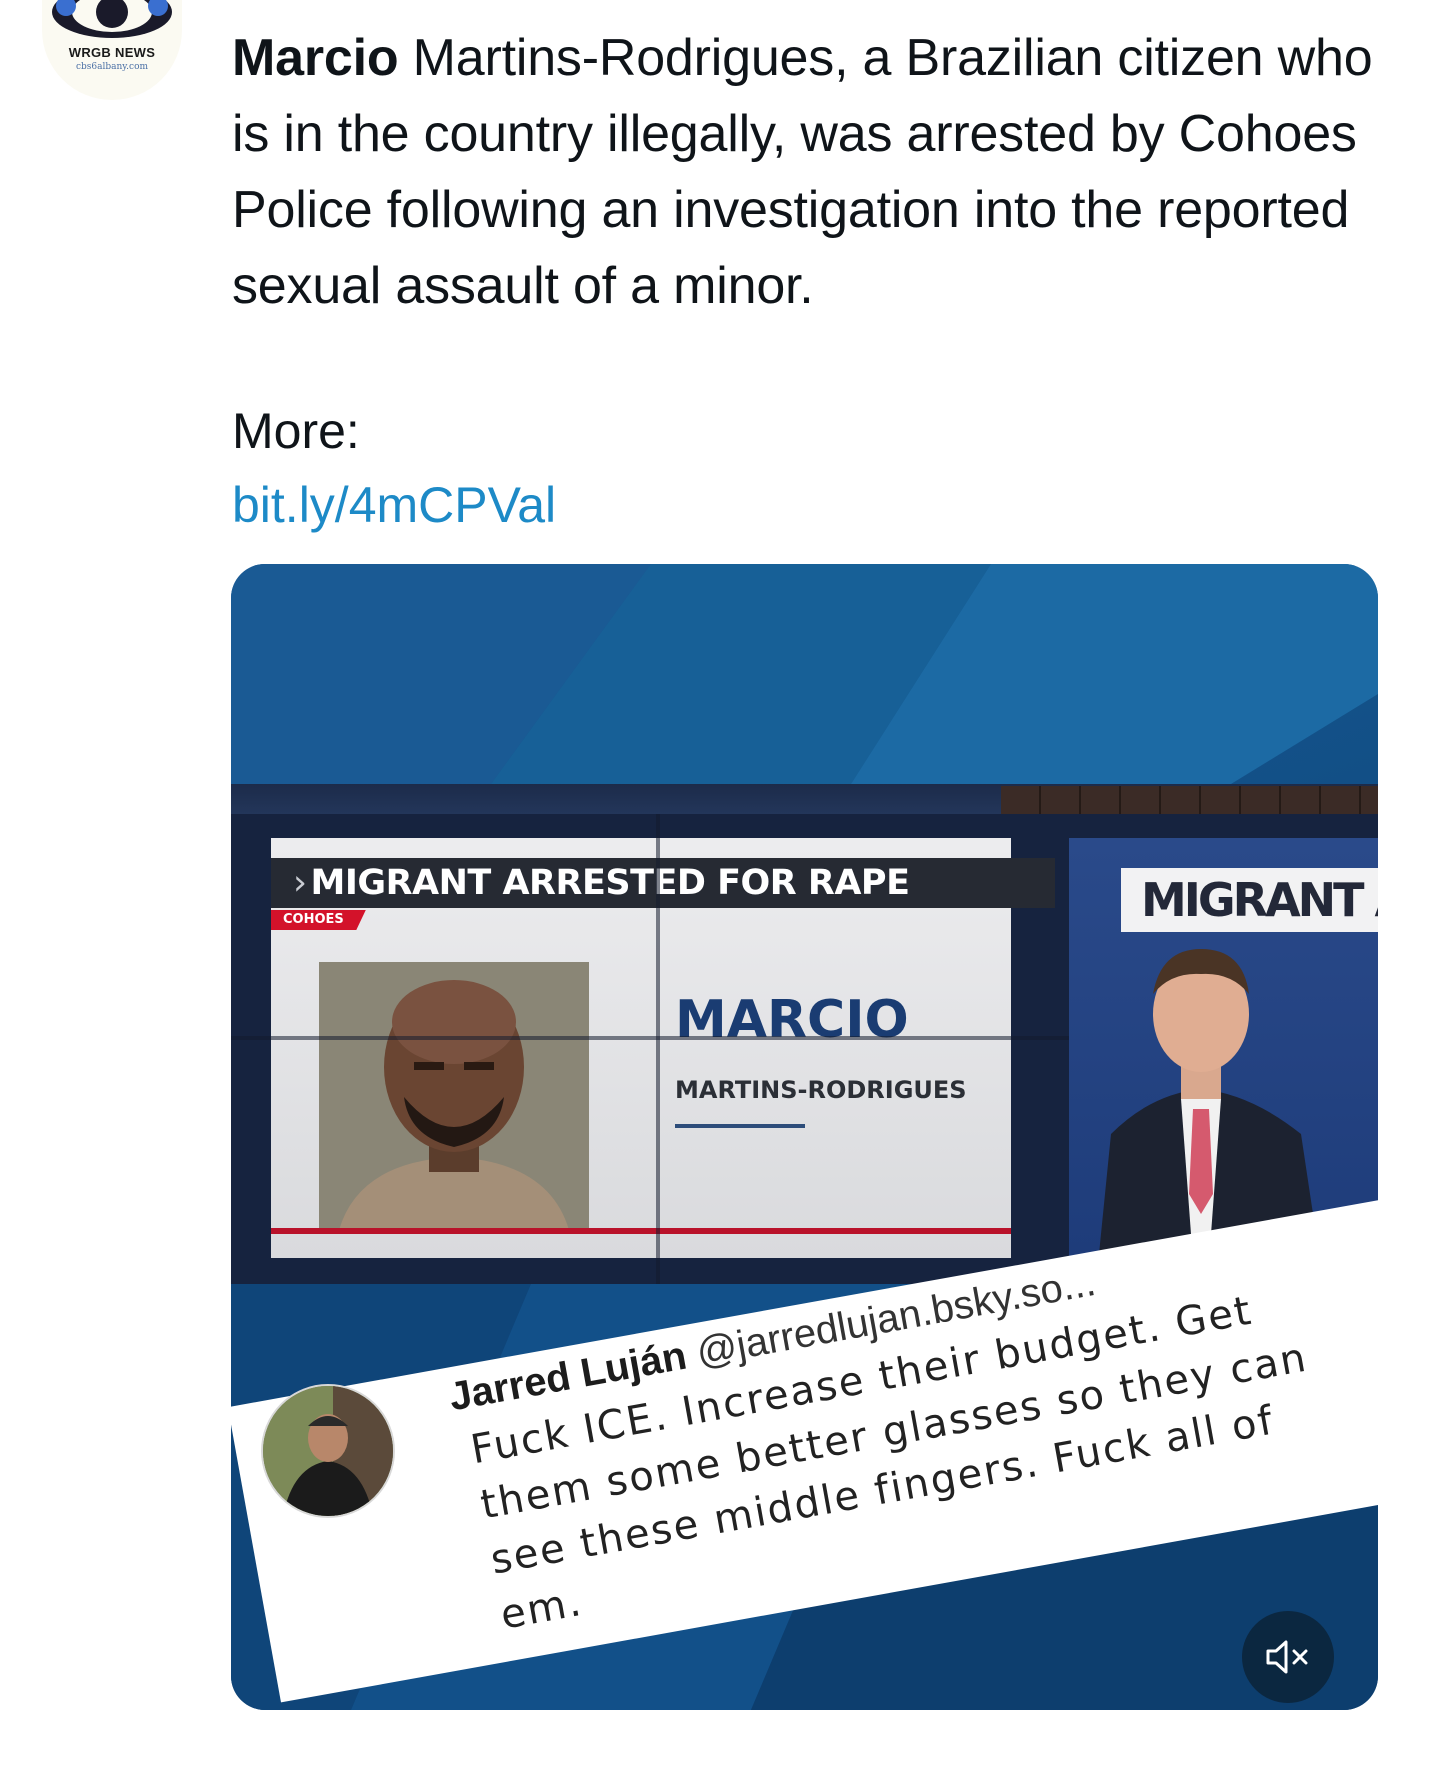 The image size is (1440, 1791). Describe the element at coordinates (394, 505) in the screenshot. I see `article-link: bit.ly/4mCPVal` at that location.